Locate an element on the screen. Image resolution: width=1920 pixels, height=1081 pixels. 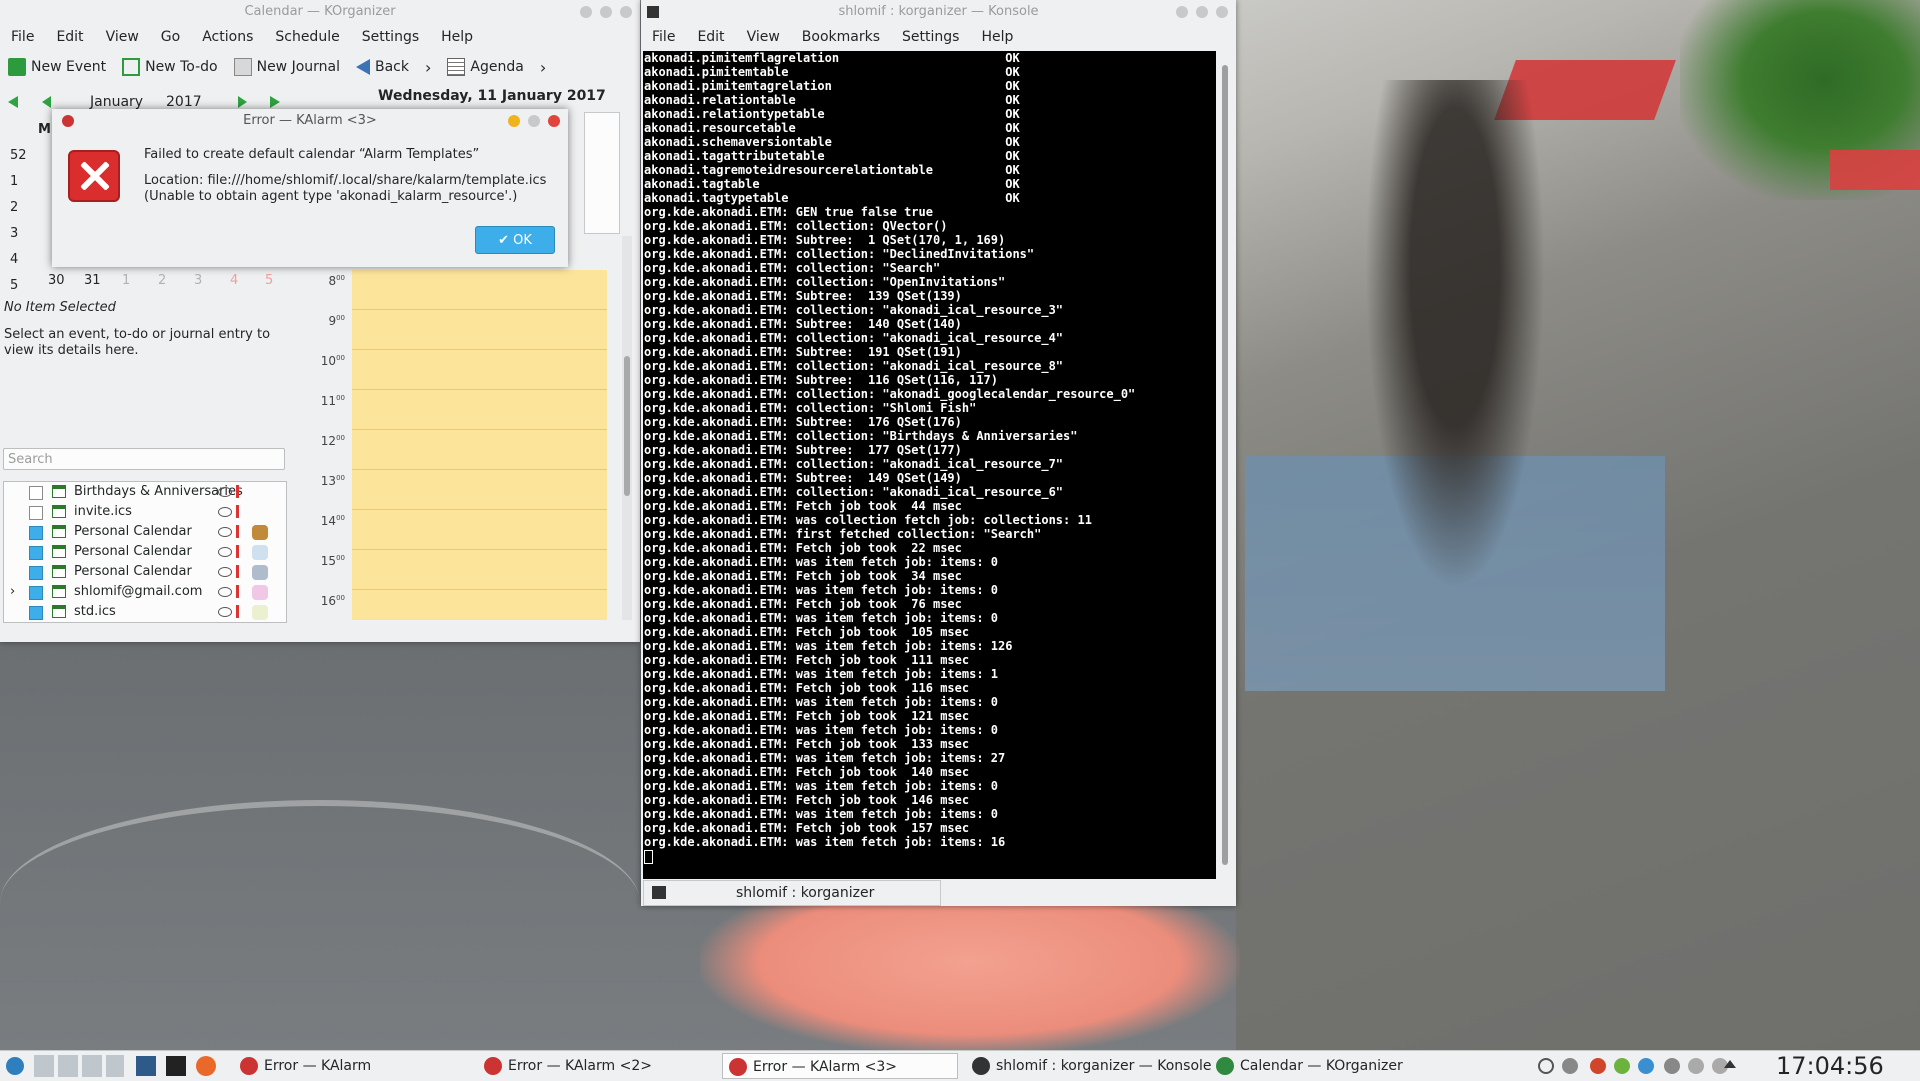
menu-item: Actions is located at coordinates (227, 37).